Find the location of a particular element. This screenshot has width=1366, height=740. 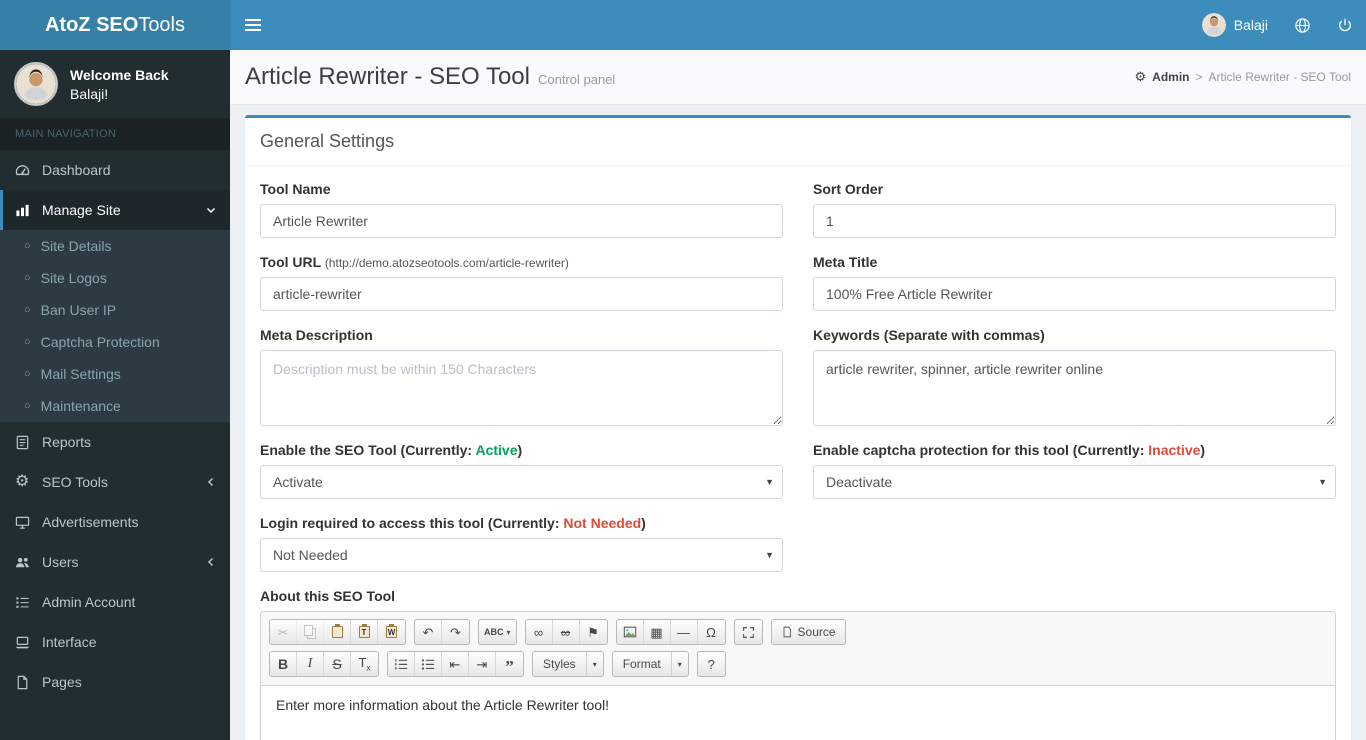

sidebar-item-seo-tools: ⚙ SEO Tools is located at coordinates (115, 482).